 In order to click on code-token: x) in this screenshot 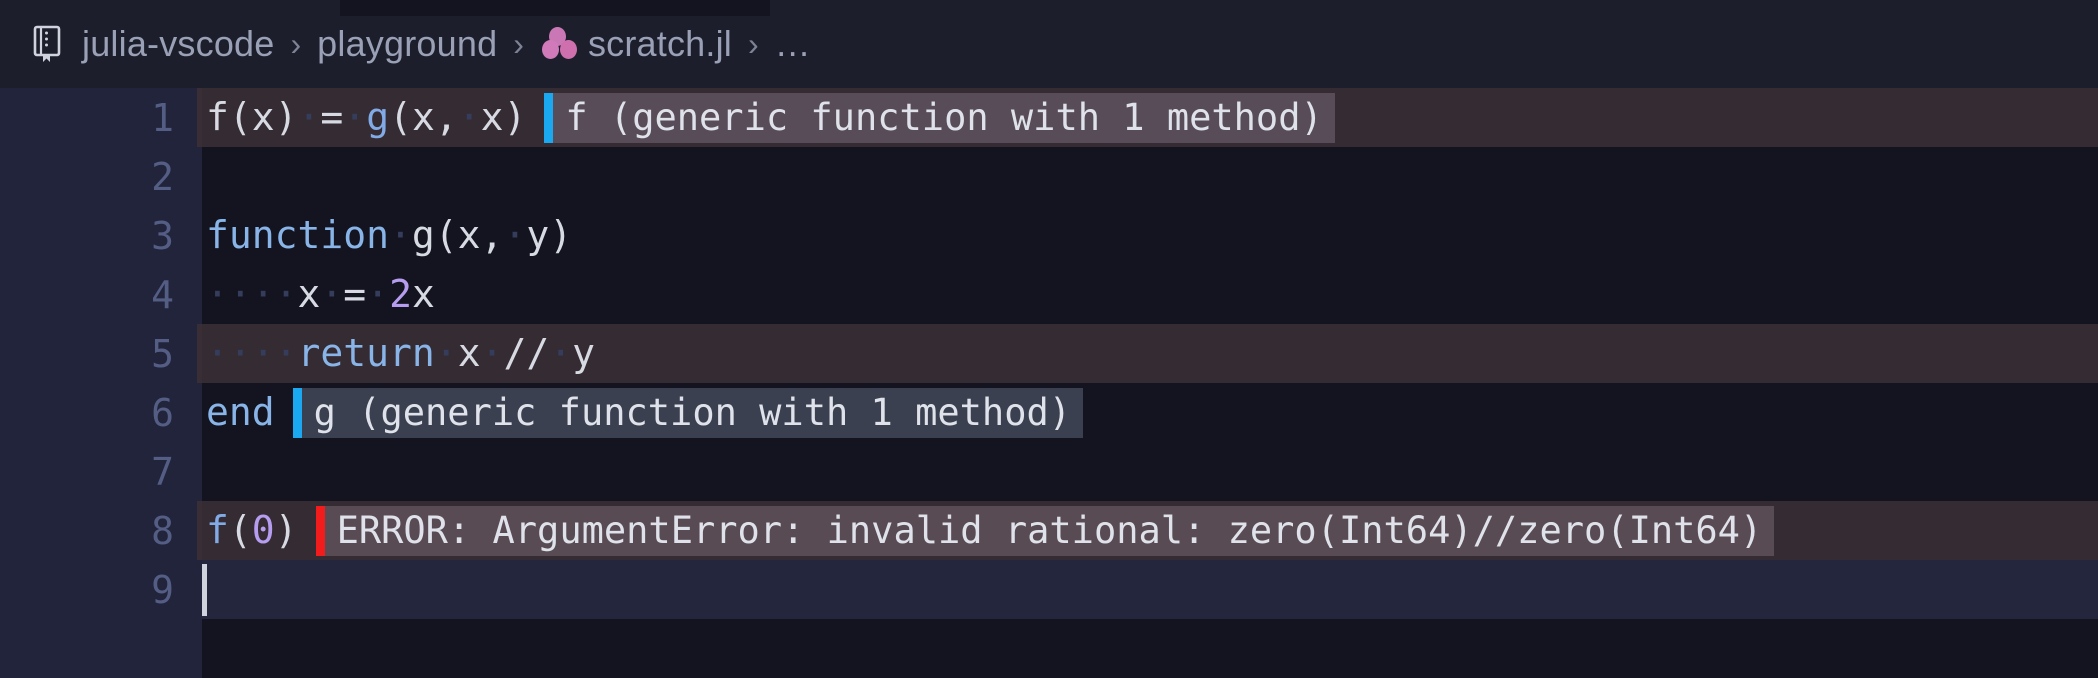, I will do `click(503, 117)`.